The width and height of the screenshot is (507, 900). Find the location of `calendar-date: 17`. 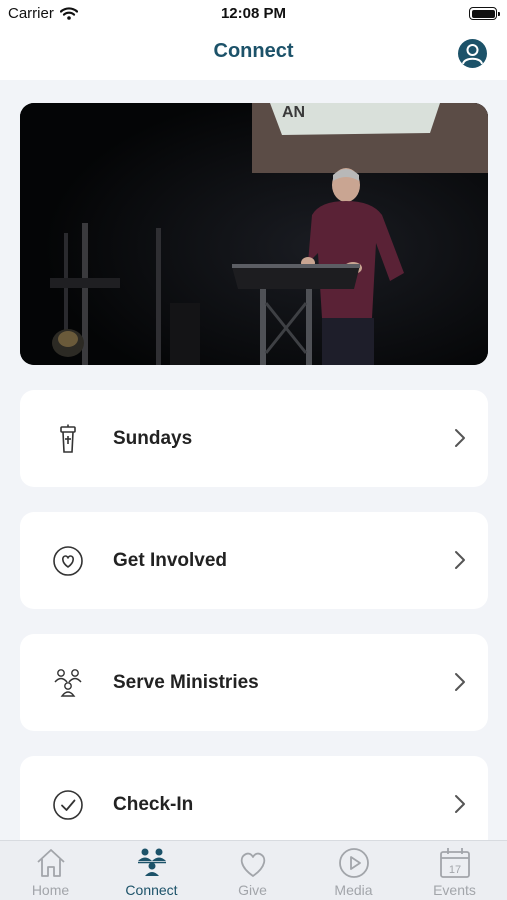

calendar-date: 17 is located at coordinates (455, 870).